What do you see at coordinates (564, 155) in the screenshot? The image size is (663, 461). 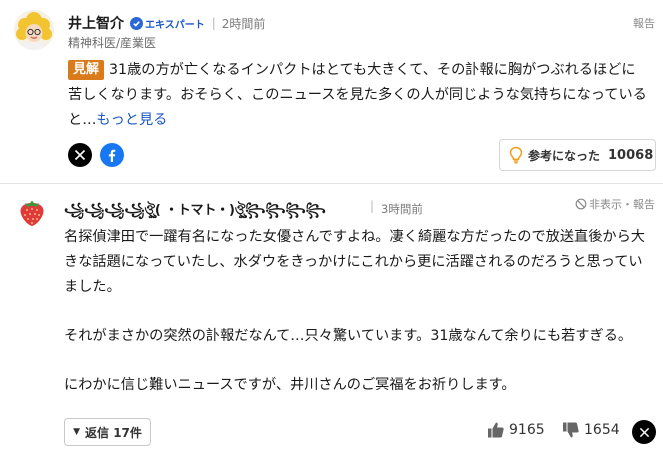 I see `useful-label: 参考になった` at bounding box center [564, 155].